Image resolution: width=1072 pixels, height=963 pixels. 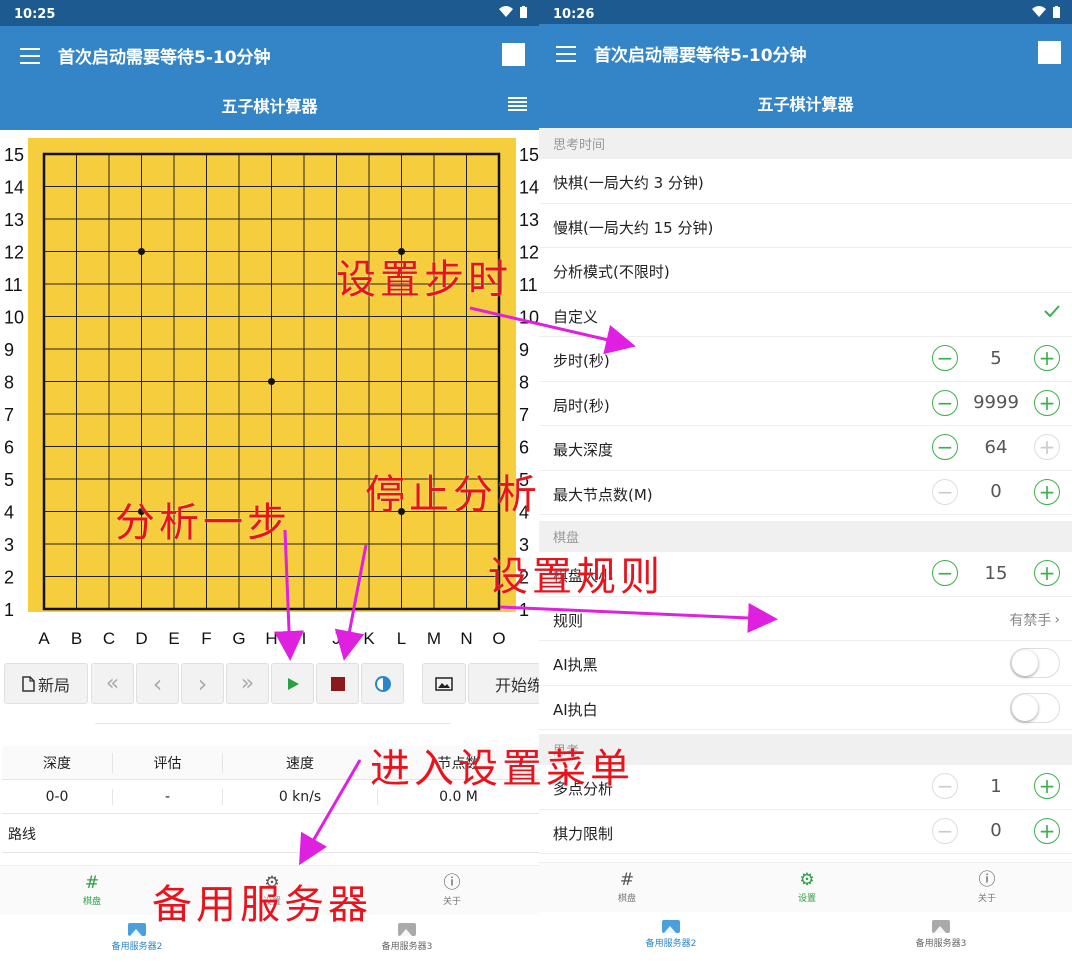 What do you see at coordinates (28, 683) in the screenshot?
I see `document-icon` at bounding box center [28, 683].